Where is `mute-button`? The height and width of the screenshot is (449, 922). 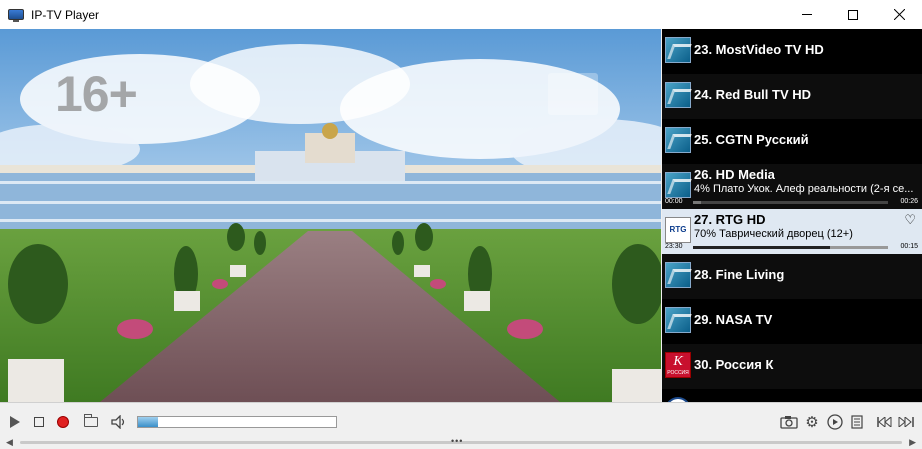 mute-button is located at coordinates (119, 422).